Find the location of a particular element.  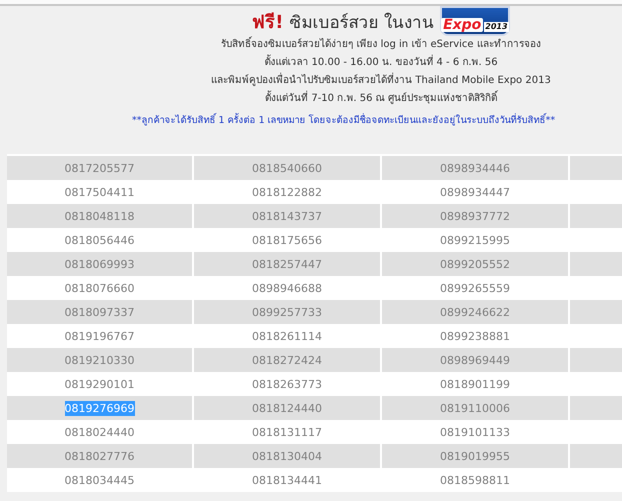

number-cell: 0818143737 is located at coordinates (287, 216).